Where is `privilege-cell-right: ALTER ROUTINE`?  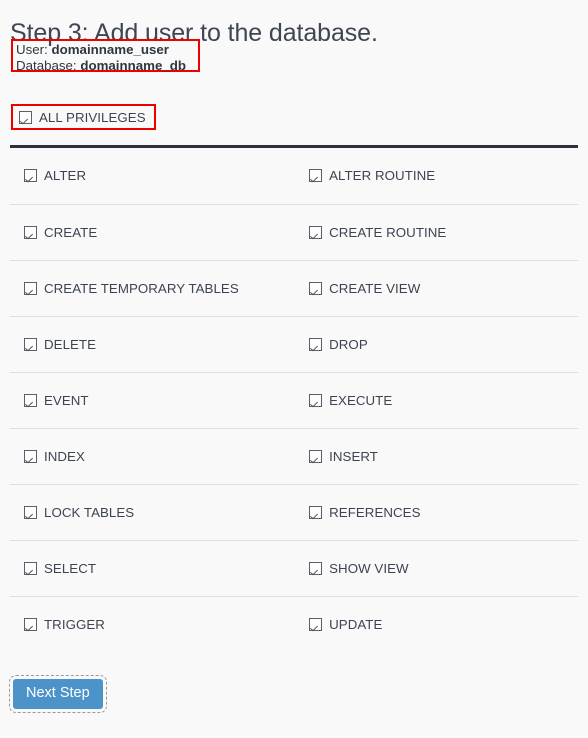
privilege-cell-right: ALTER ROUTINE is located at coordinates (436, 176).